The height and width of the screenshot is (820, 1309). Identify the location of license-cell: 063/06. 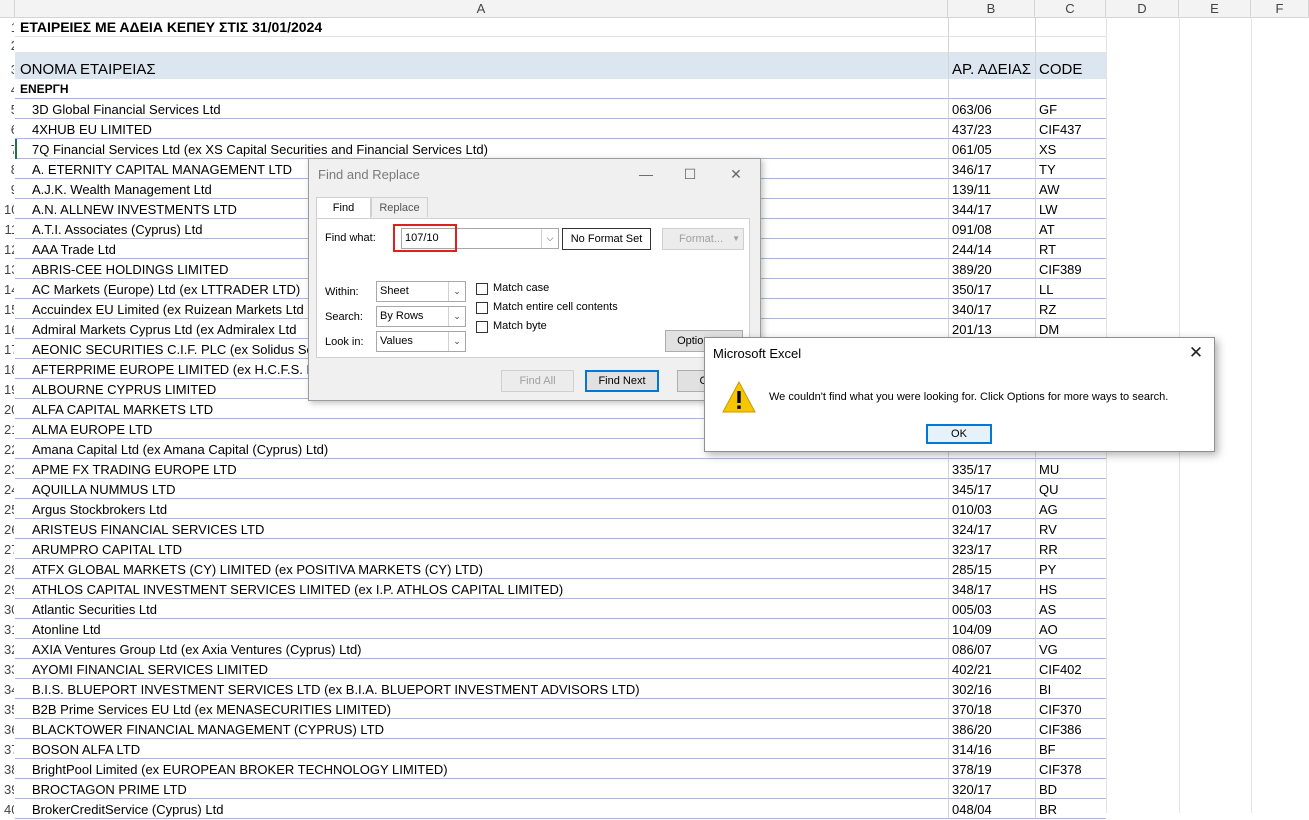
(991, 109).